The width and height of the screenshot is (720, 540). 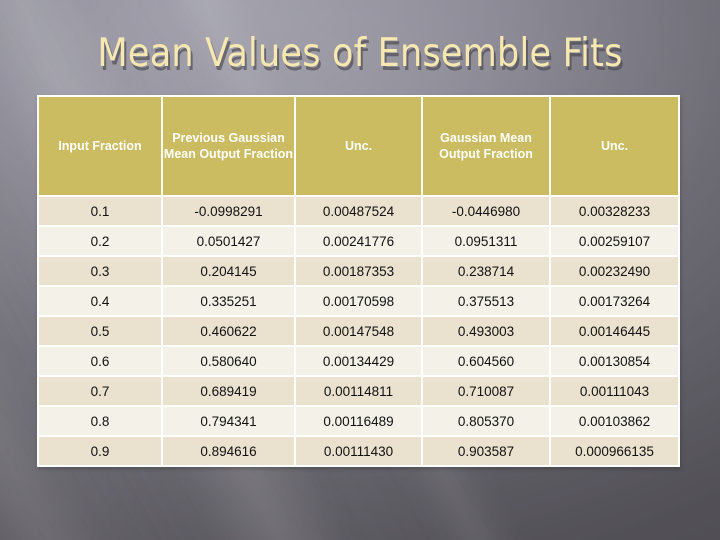 I want to click on column-header-gaussian-mean-output-fraction: Gaussian Mean Output Fraction, so click(x=486, y=146).